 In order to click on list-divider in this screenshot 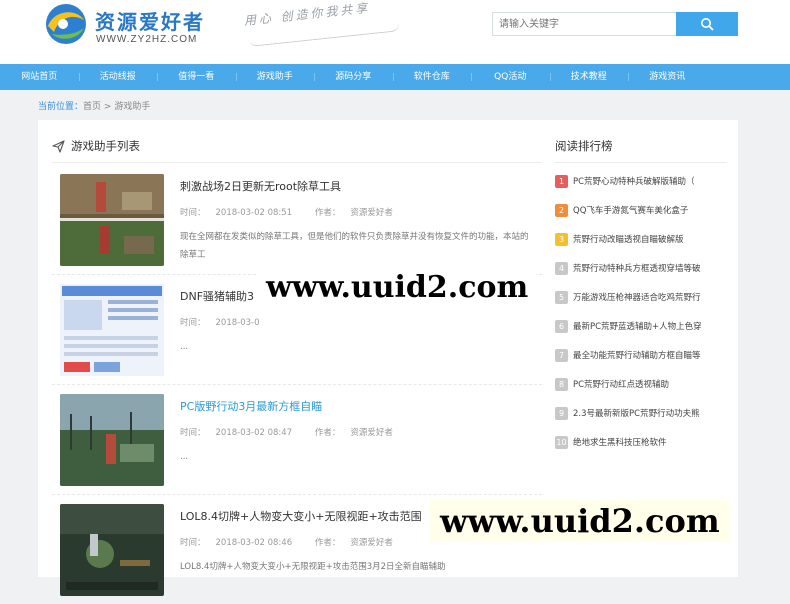, I will do `click(297, 162)`.